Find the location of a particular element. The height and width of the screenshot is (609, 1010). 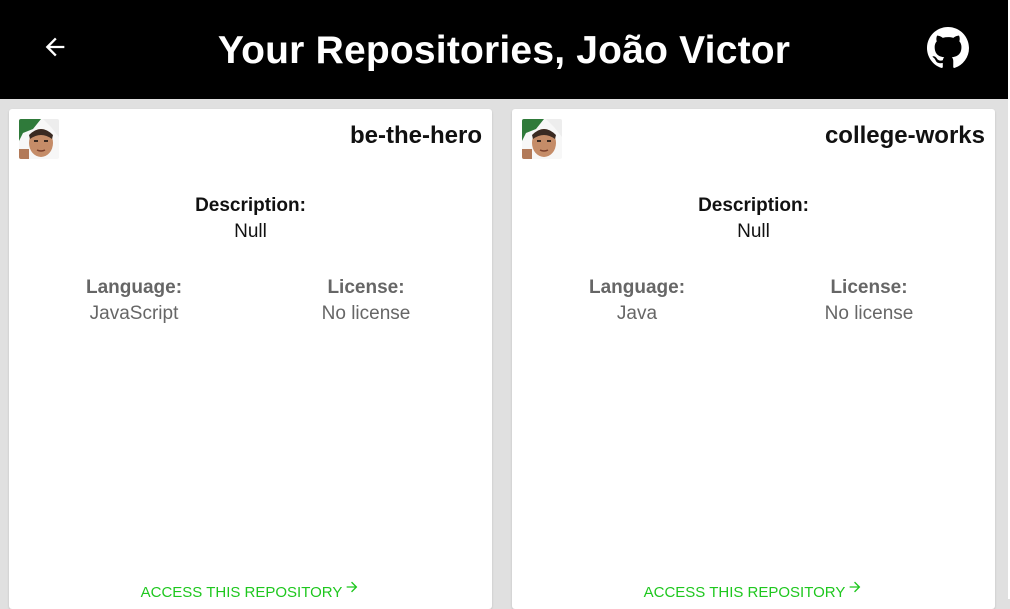

language-section: Language: JavaScript is located at coordinates (134, 301).